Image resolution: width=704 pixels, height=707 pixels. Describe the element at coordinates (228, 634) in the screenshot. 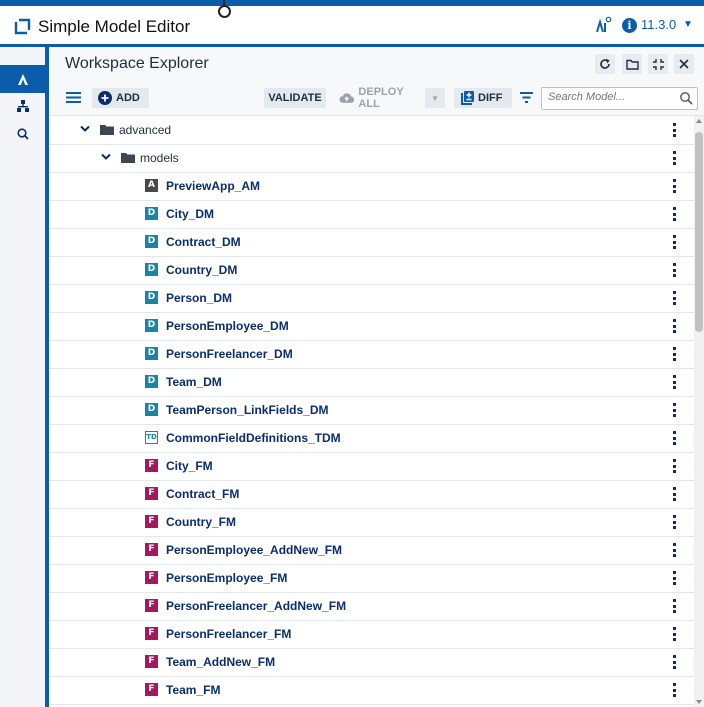

I see `model-label: PersonFreelancer_FM` at that location.